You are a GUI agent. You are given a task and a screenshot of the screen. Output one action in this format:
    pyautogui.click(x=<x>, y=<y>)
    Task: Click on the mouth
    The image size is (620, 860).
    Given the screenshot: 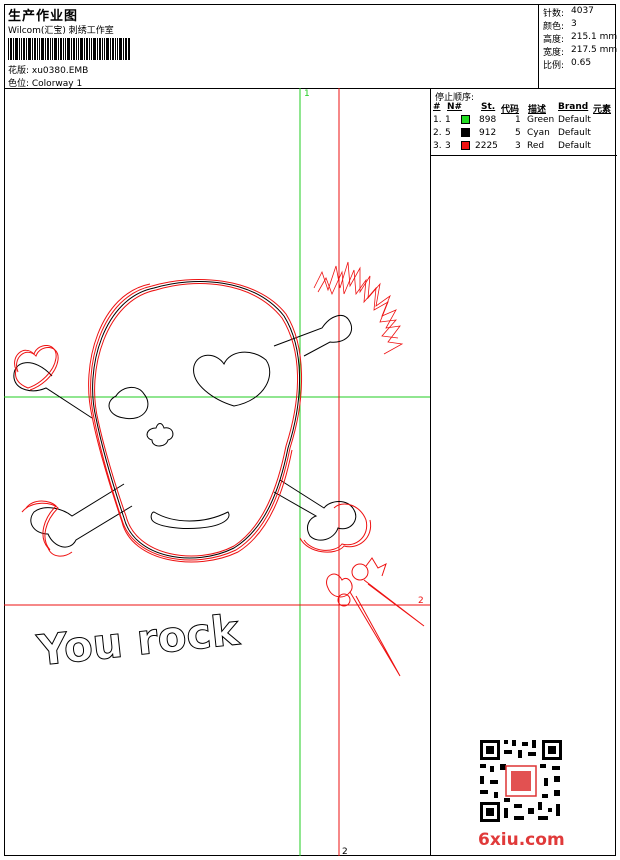 What is the action you would take?
    pyautogui.click(x=190, y=520)
    